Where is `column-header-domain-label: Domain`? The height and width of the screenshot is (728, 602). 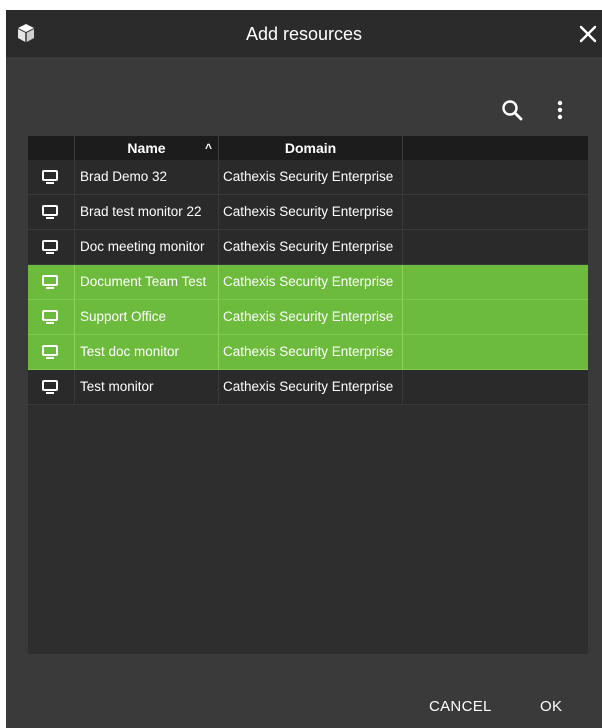 column-header-domain-label: Domain is located at coordinates (310, 148).